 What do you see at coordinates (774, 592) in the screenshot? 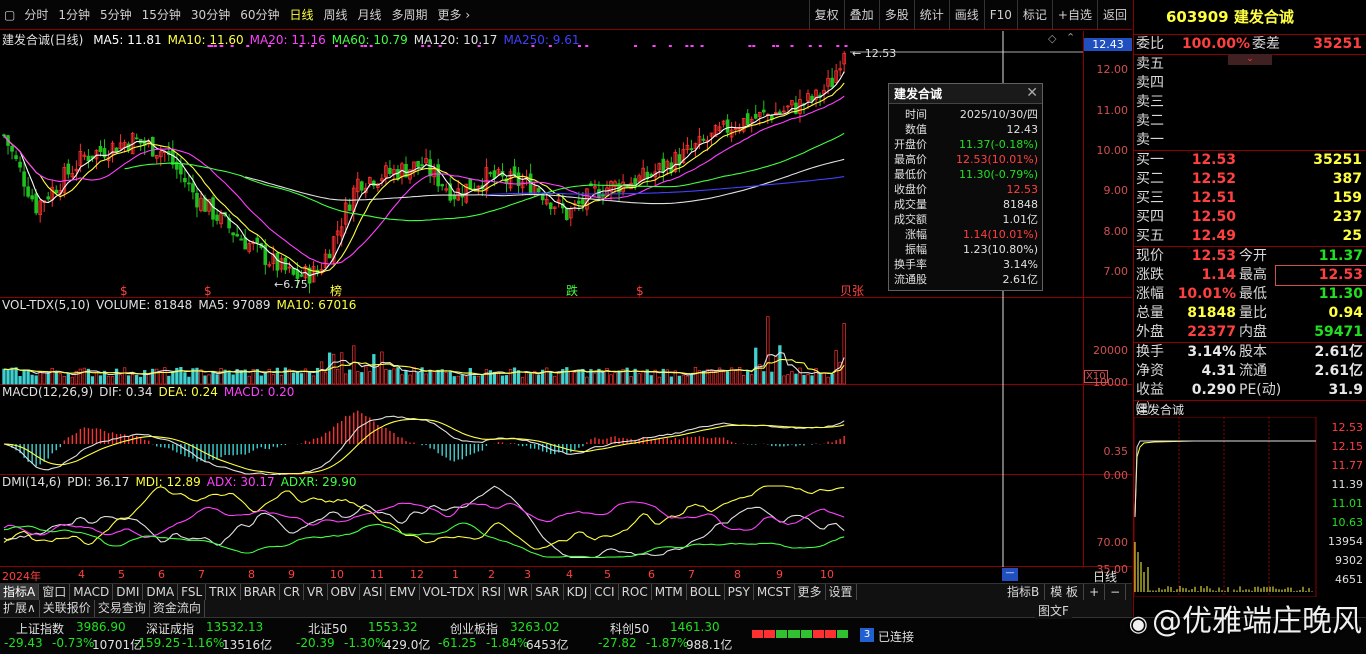
I see `indicator-tab: MCST` at bounding box center [774, 592].